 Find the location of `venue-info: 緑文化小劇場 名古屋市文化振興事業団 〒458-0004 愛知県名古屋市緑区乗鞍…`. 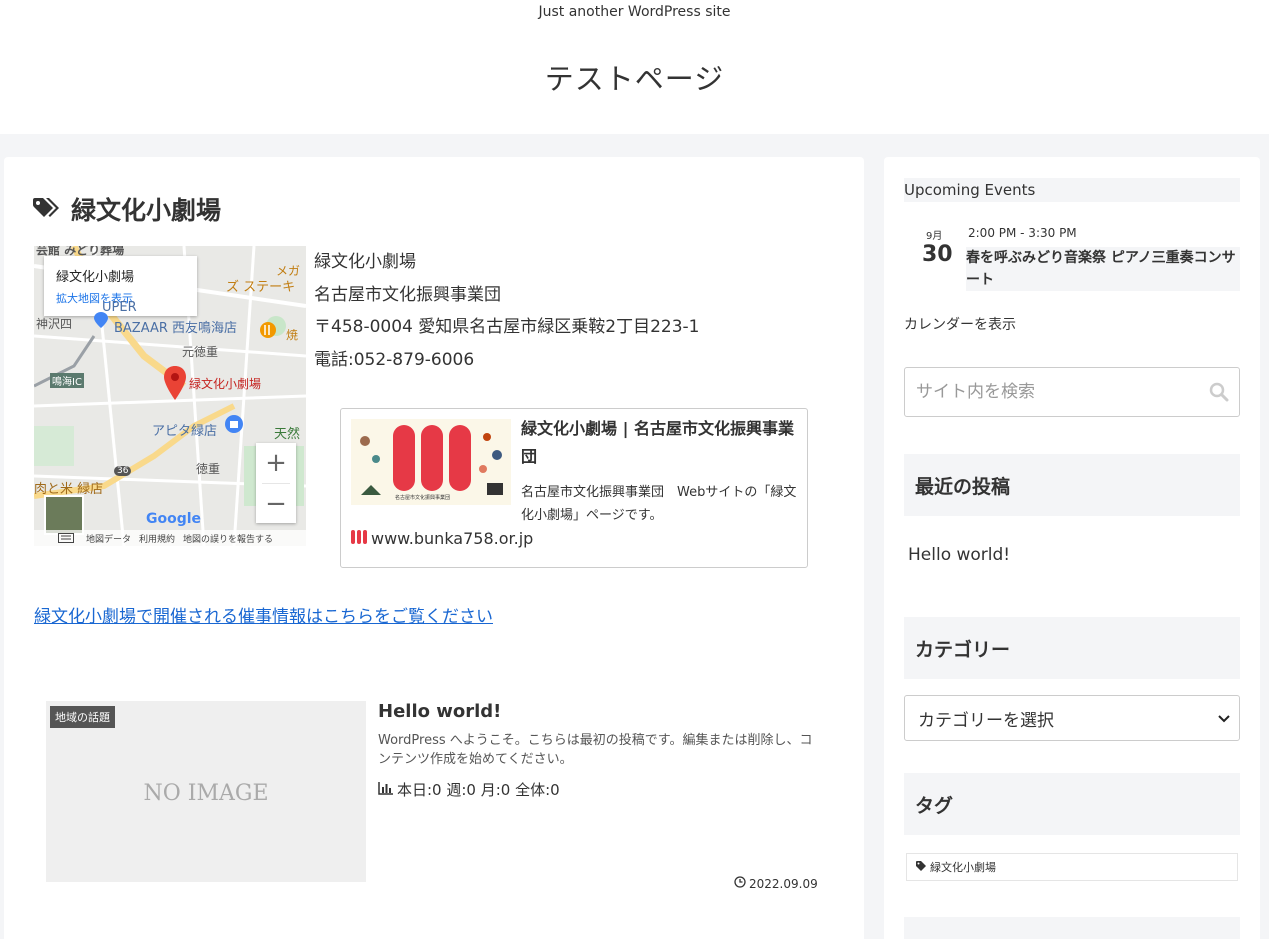

venue-info: 緑文化小劇場 名古屋市文化振興事業団 〒458-0004 愛知県名古屋市緑区乗鞍… is located at coordinates (506, 311).